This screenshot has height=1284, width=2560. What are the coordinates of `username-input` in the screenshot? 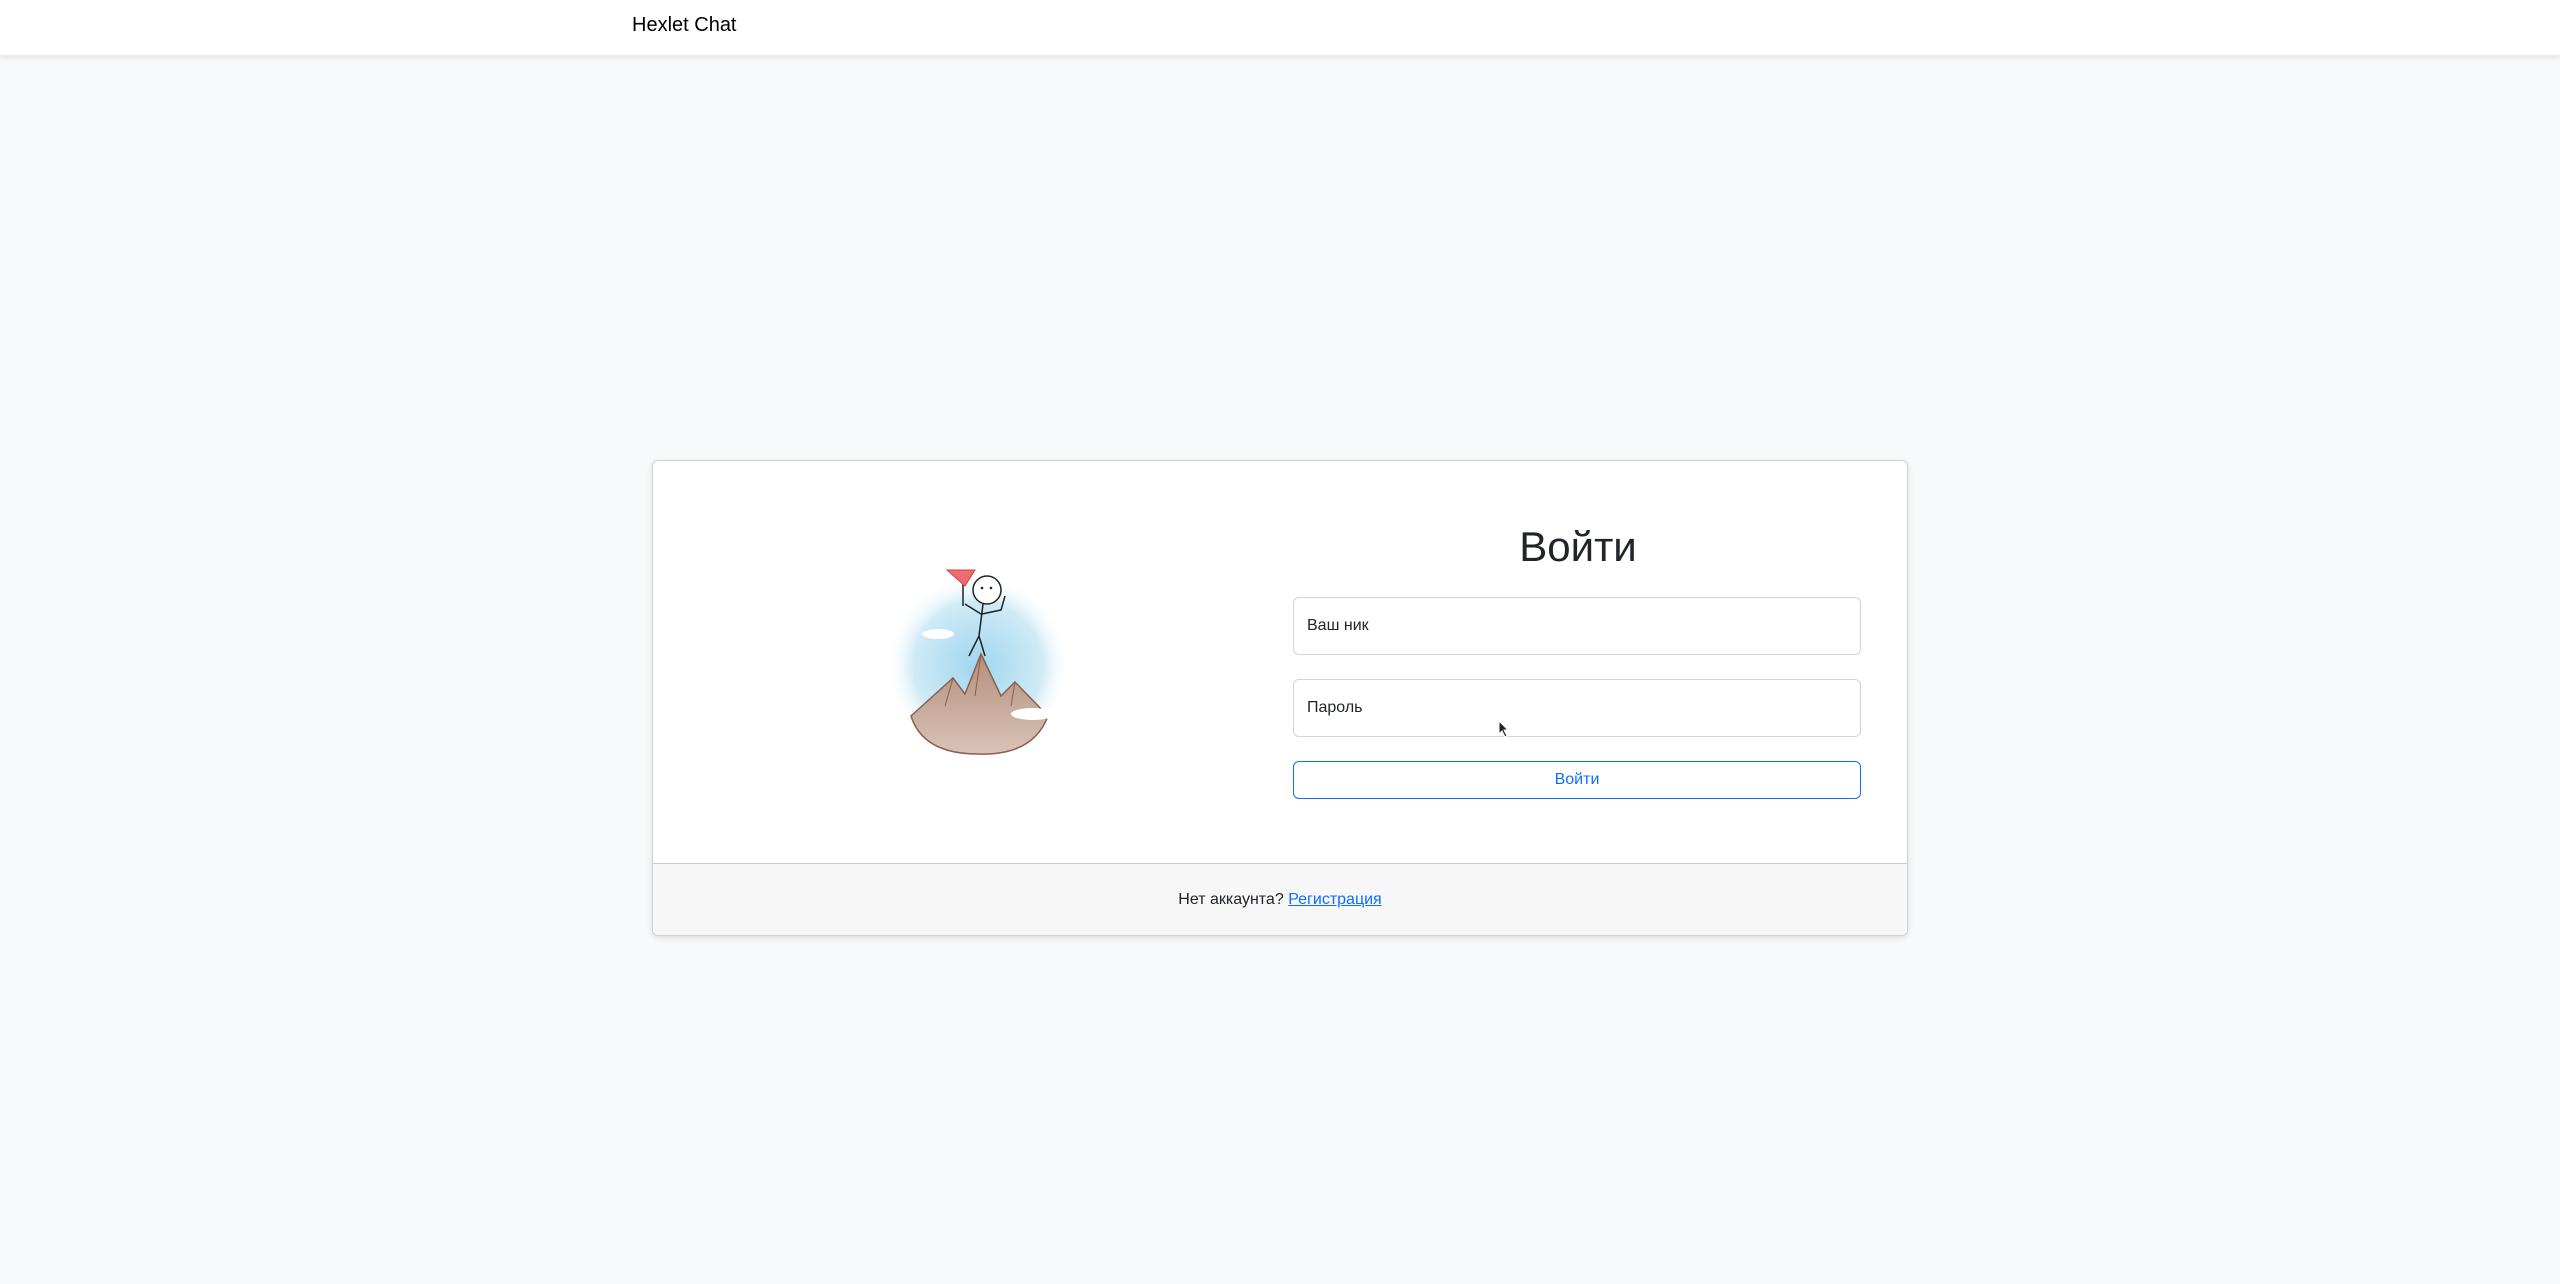 It's located at (1577, 626).